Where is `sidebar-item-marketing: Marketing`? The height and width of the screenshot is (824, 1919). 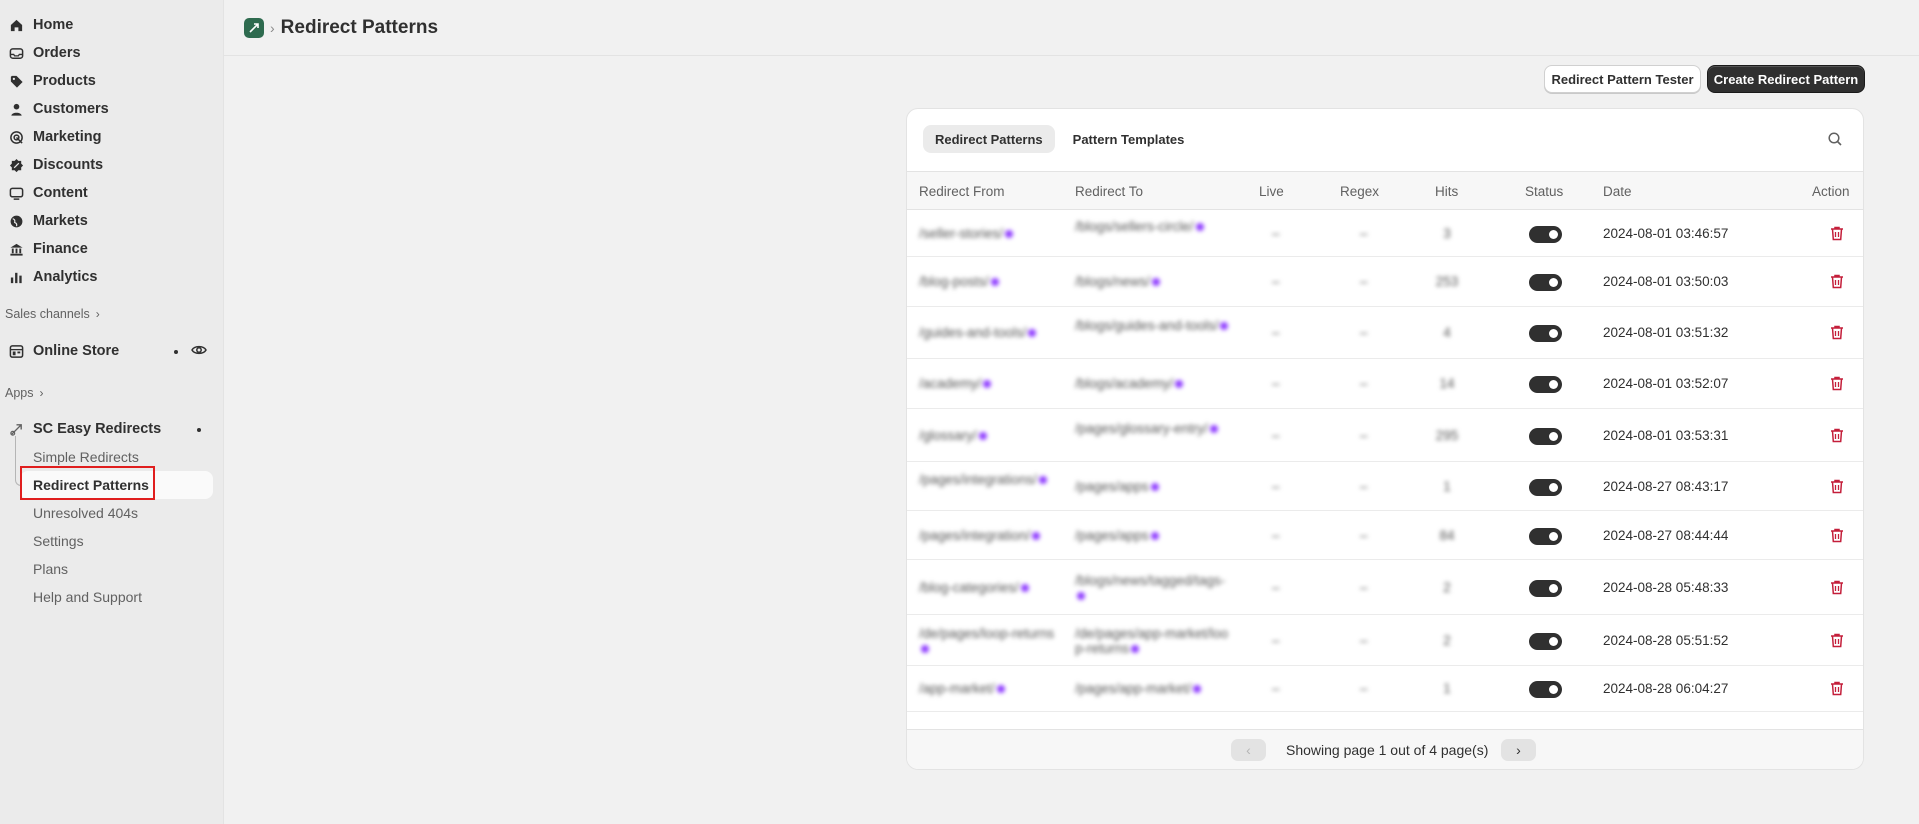 sidebar-item-marketing: Marketing is located at coordinates (107, 137).